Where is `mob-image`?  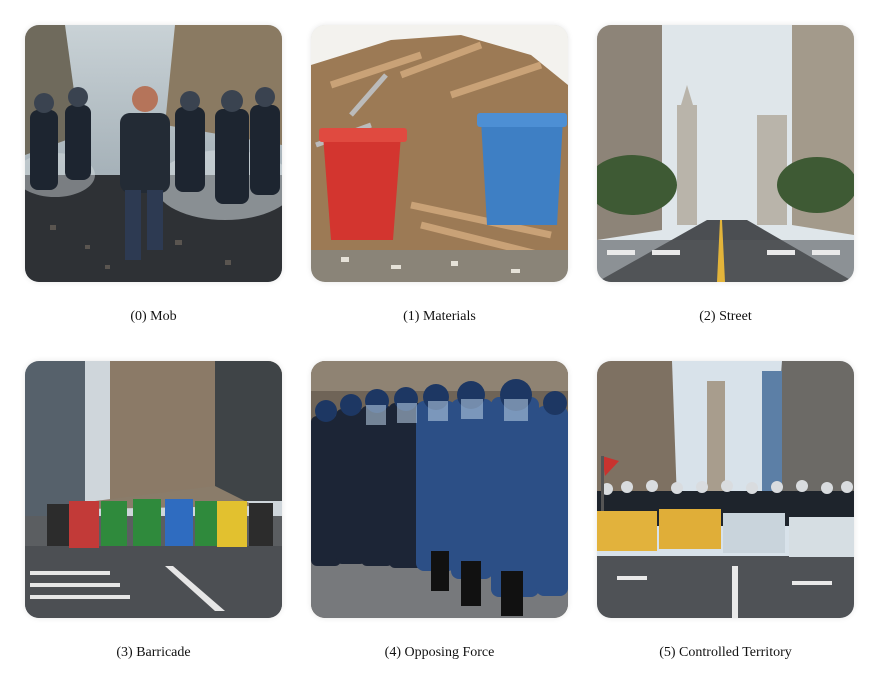 mob-image is located at coordinates (153, 153).